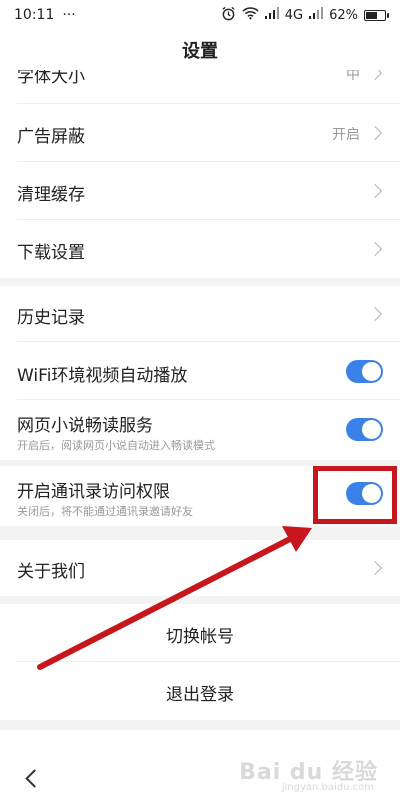  I want to click on row-history: 历史记录, so click(200, 314).